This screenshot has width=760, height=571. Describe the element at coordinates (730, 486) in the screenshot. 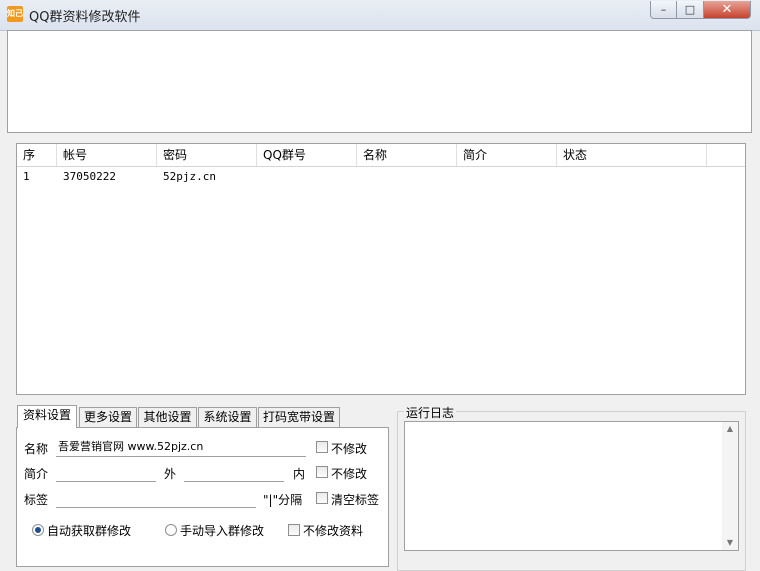

I see `run-log-scrollbar: ▲ ▼` at that location.